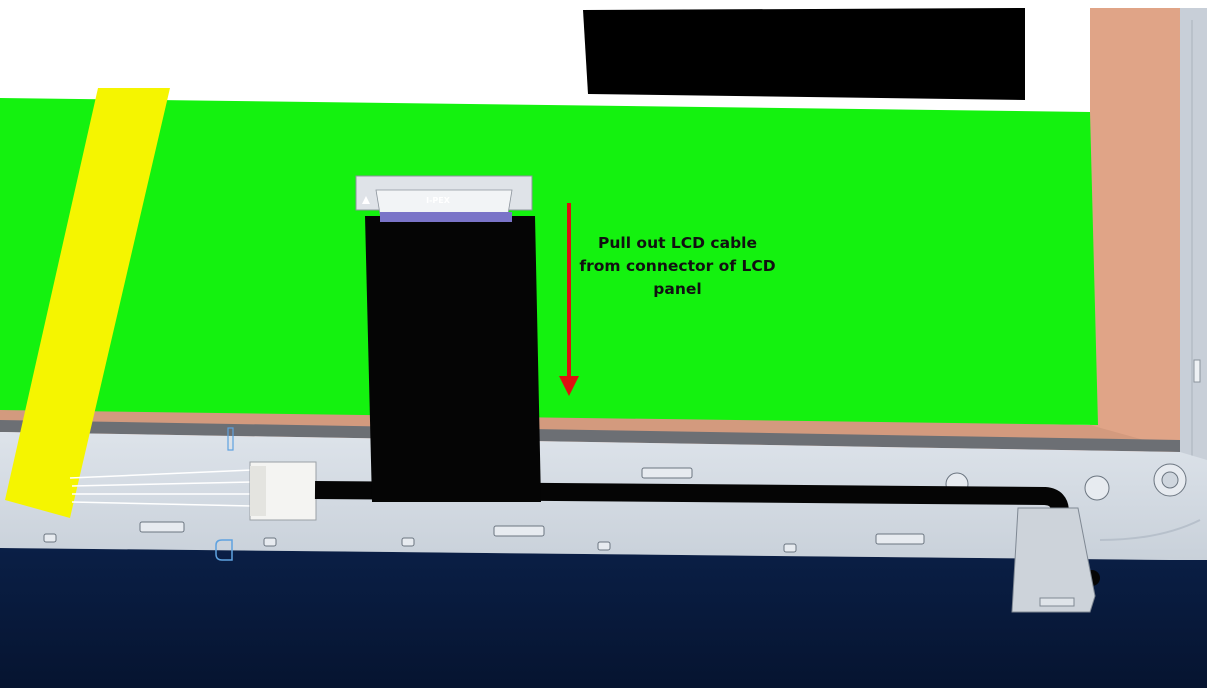 The height and width of the screenshot is (688, 1207). Describe the element at coordinates (258, 491) in the screenshot. I see `cable-connector-side` at that location.